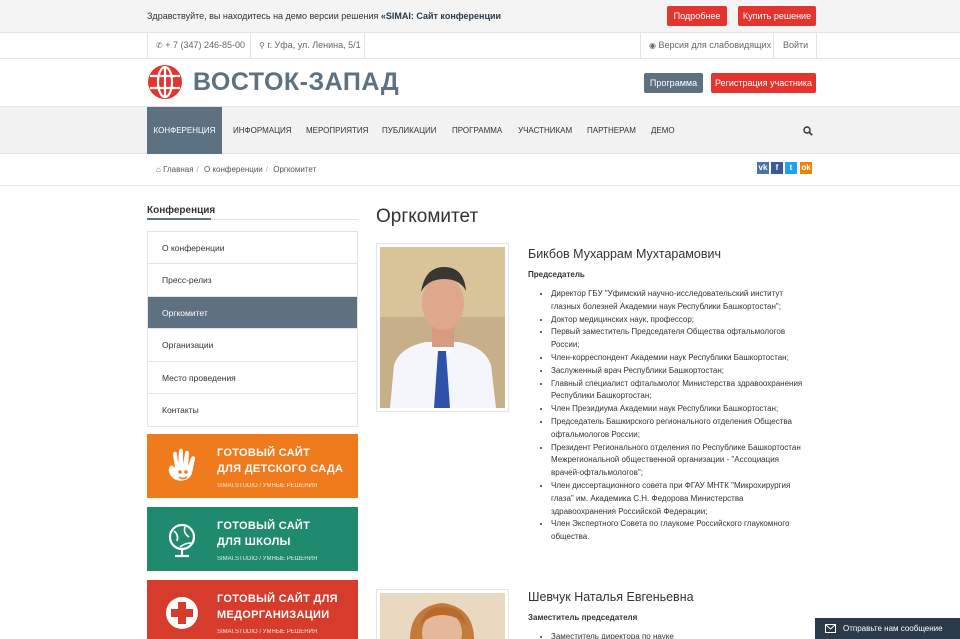  I want to click on sidebar-item-organizations: Организации, so click(252, 345).